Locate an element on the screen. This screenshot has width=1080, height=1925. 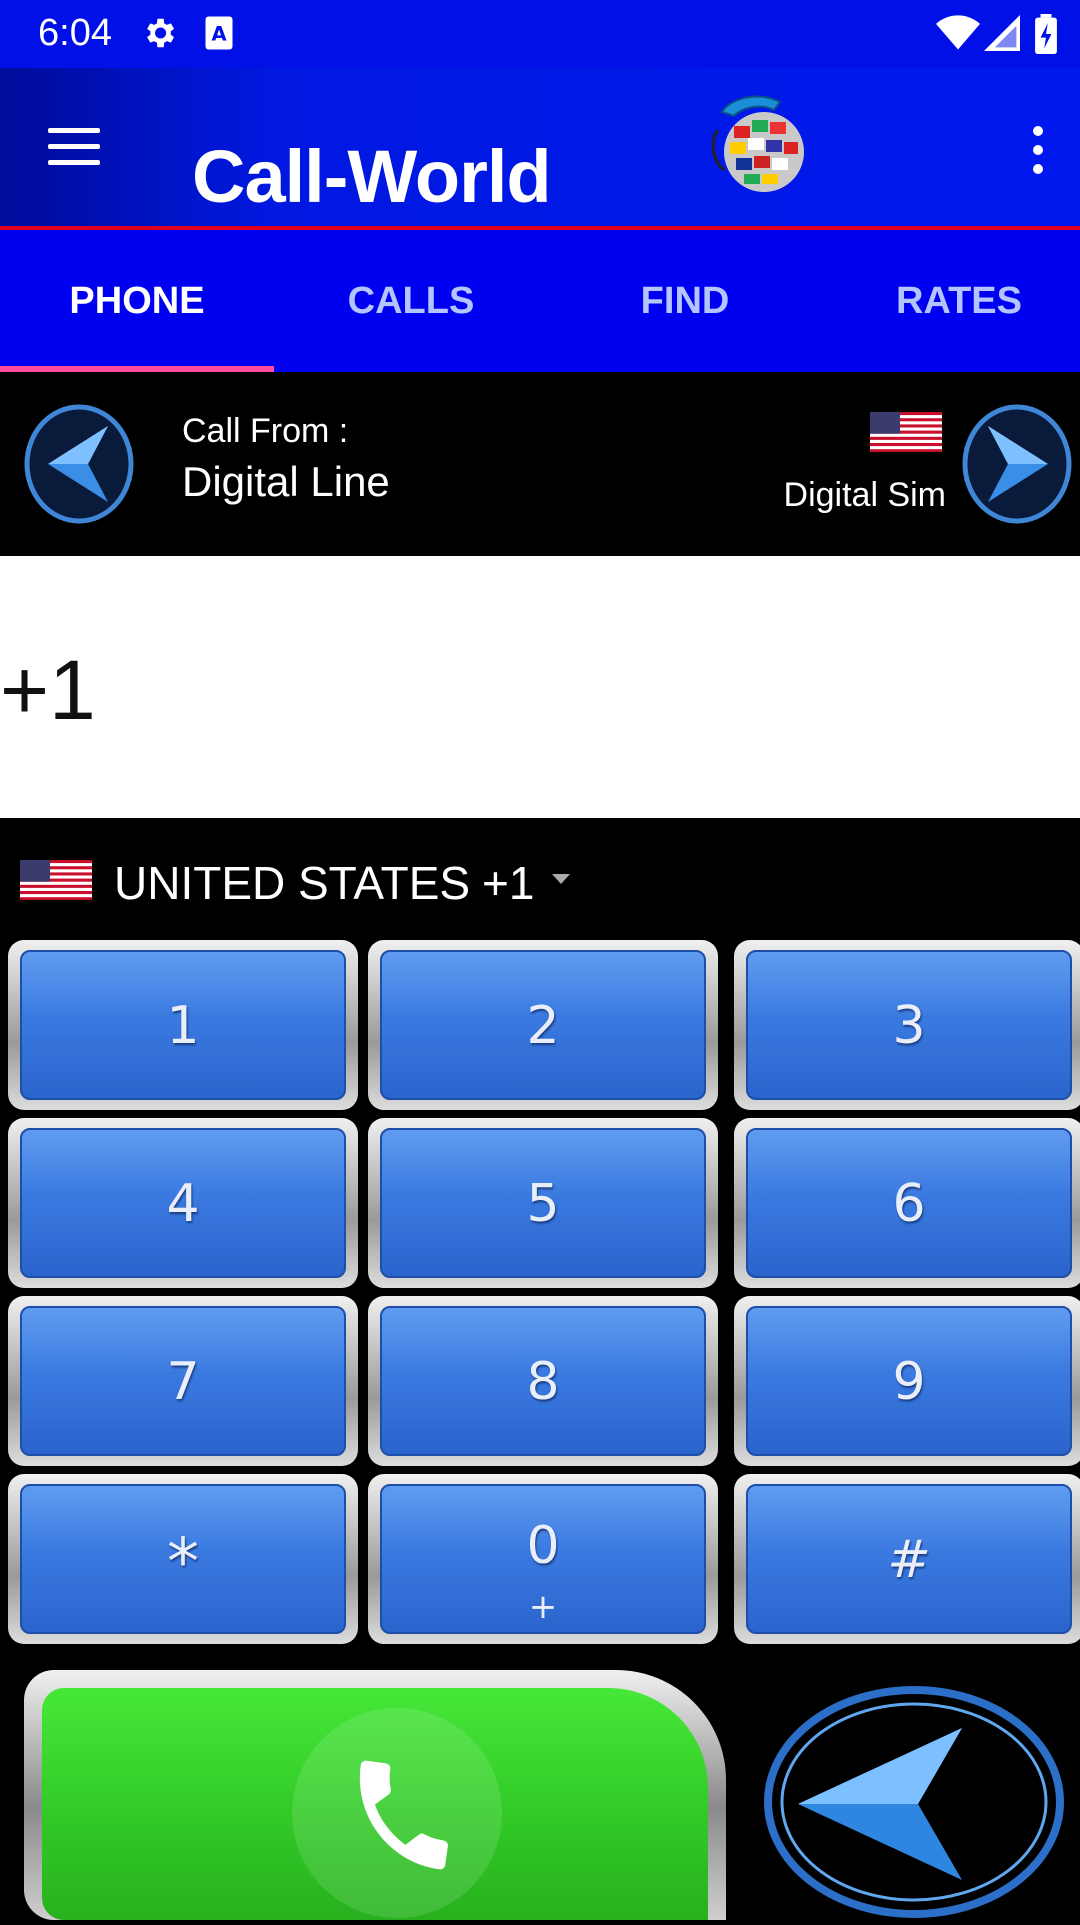
backspace-arrow-icon is located at coordinates (914, 1802).